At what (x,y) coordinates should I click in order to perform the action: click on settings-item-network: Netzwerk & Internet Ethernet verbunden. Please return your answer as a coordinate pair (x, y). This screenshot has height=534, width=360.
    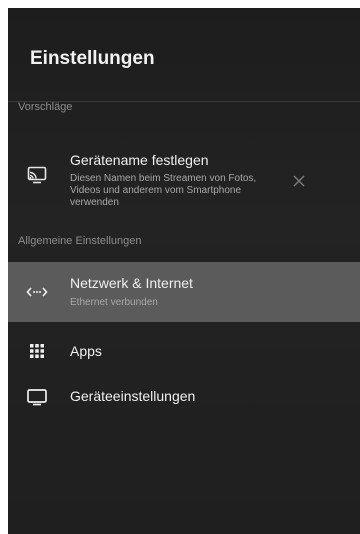
    Looking at the image, I should click on (184, 292).